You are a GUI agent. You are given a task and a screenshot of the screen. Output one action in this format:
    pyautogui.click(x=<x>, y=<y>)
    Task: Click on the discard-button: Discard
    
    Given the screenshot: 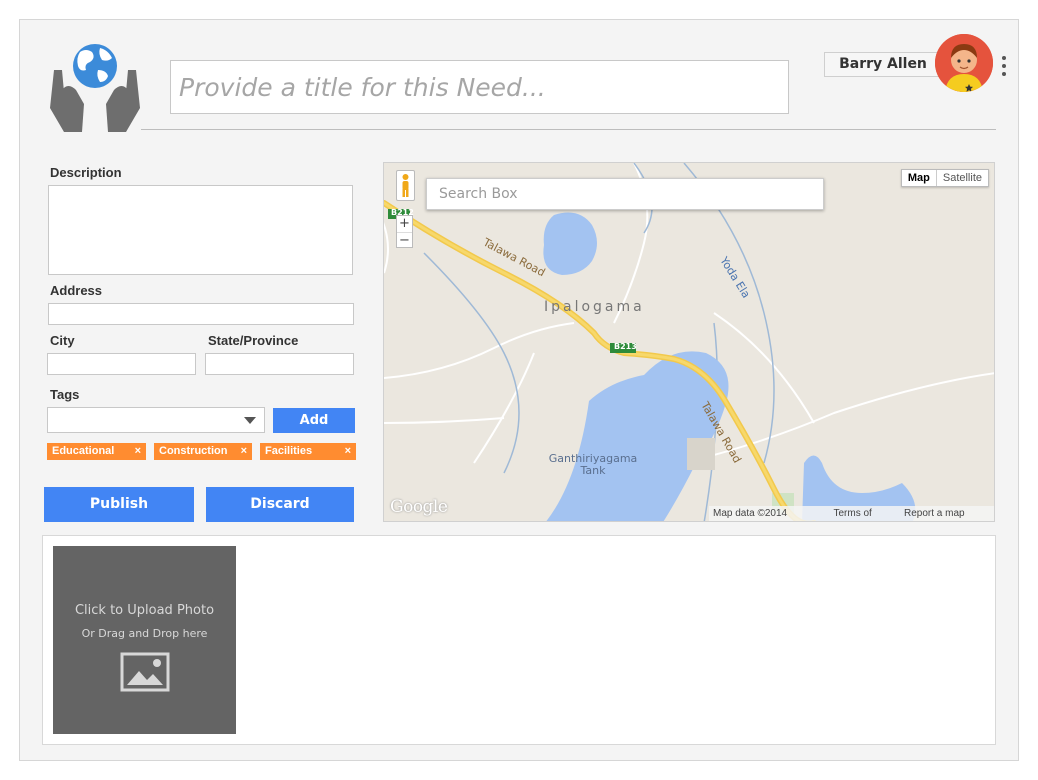 What is the action you would take?
    pyautogui.click(x=280, y=504)
    